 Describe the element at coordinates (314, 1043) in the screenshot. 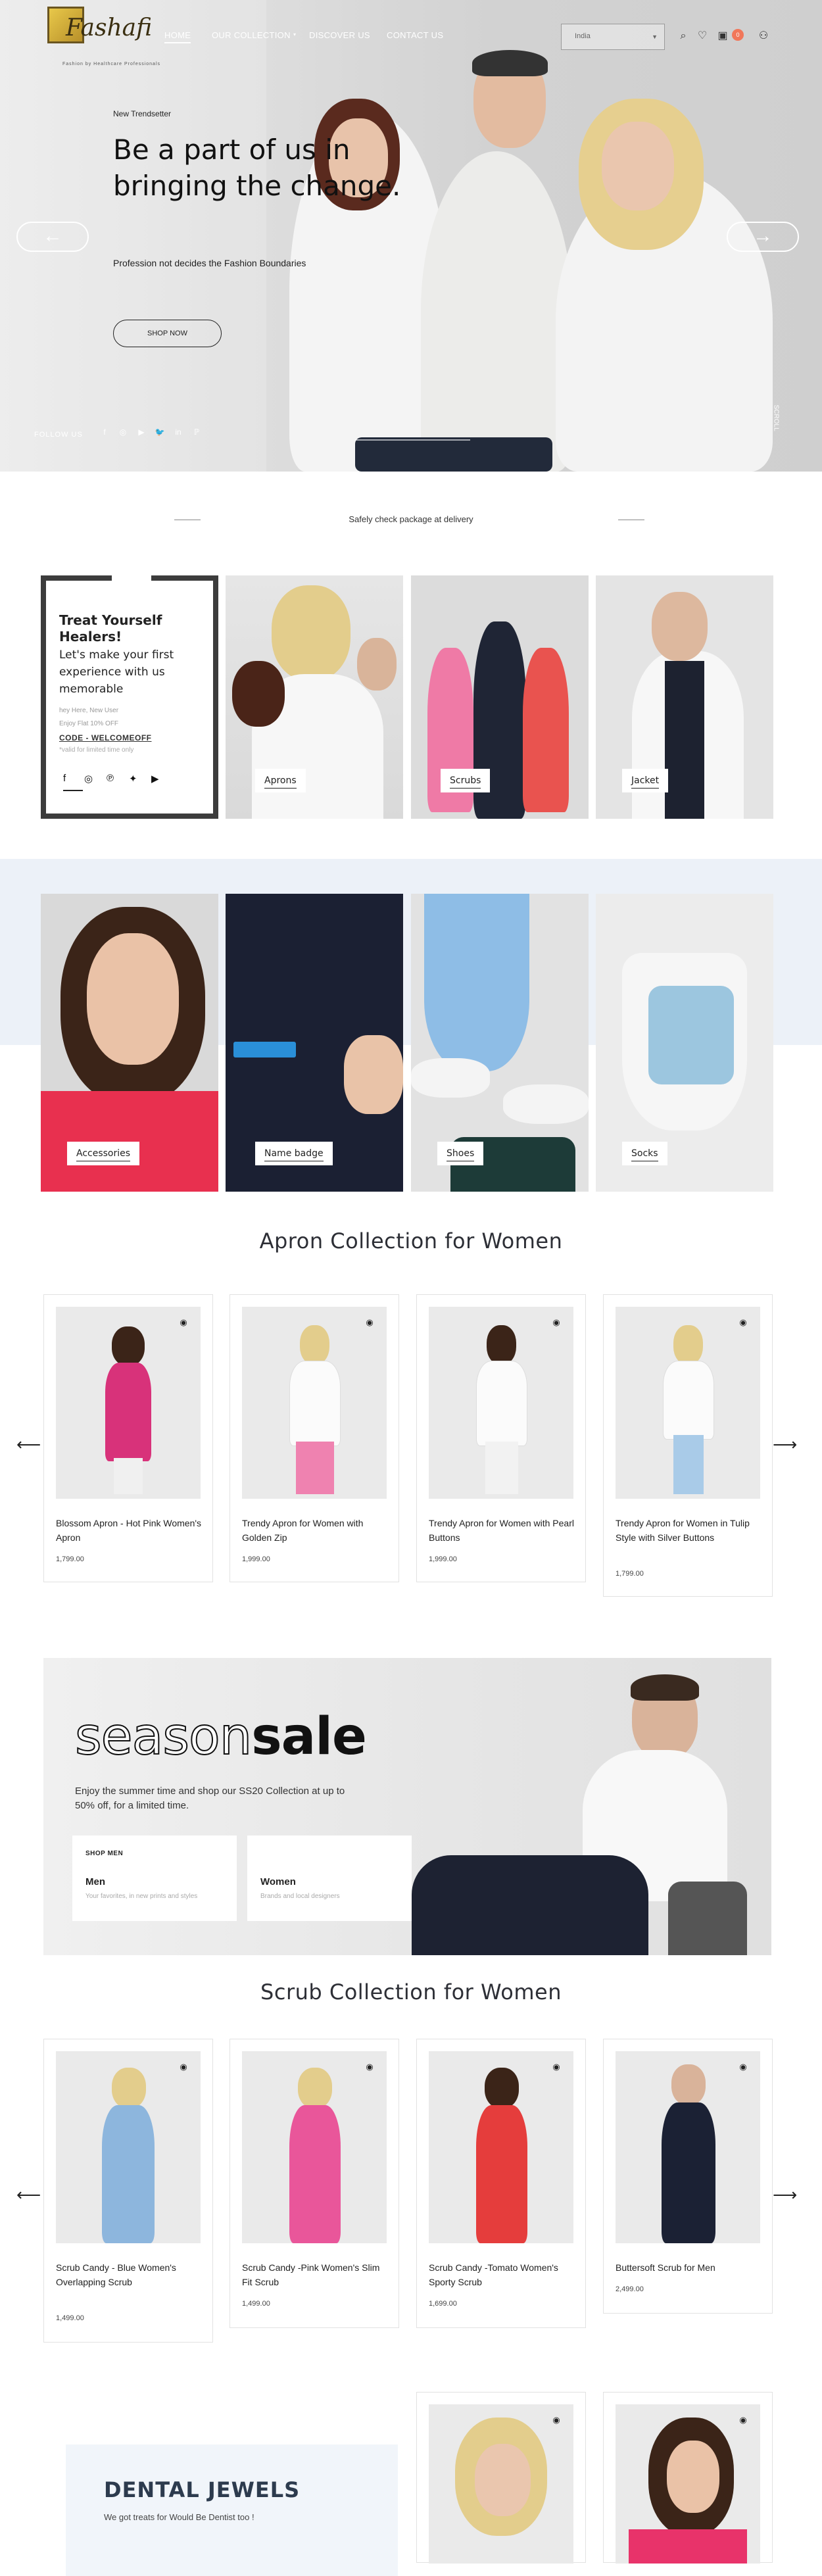

I see `category-tile-name-badge: Name badge` at that location.